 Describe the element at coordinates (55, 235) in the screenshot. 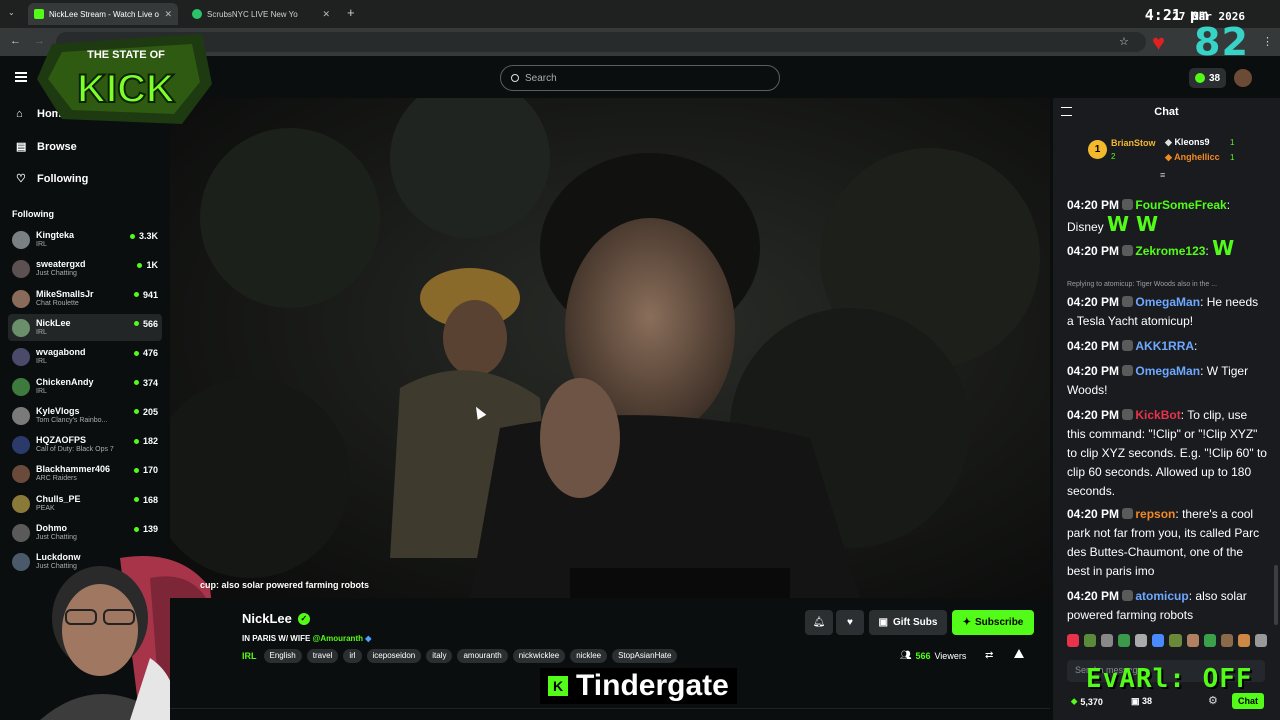

I see `channel-name: Kingteka` at that location.